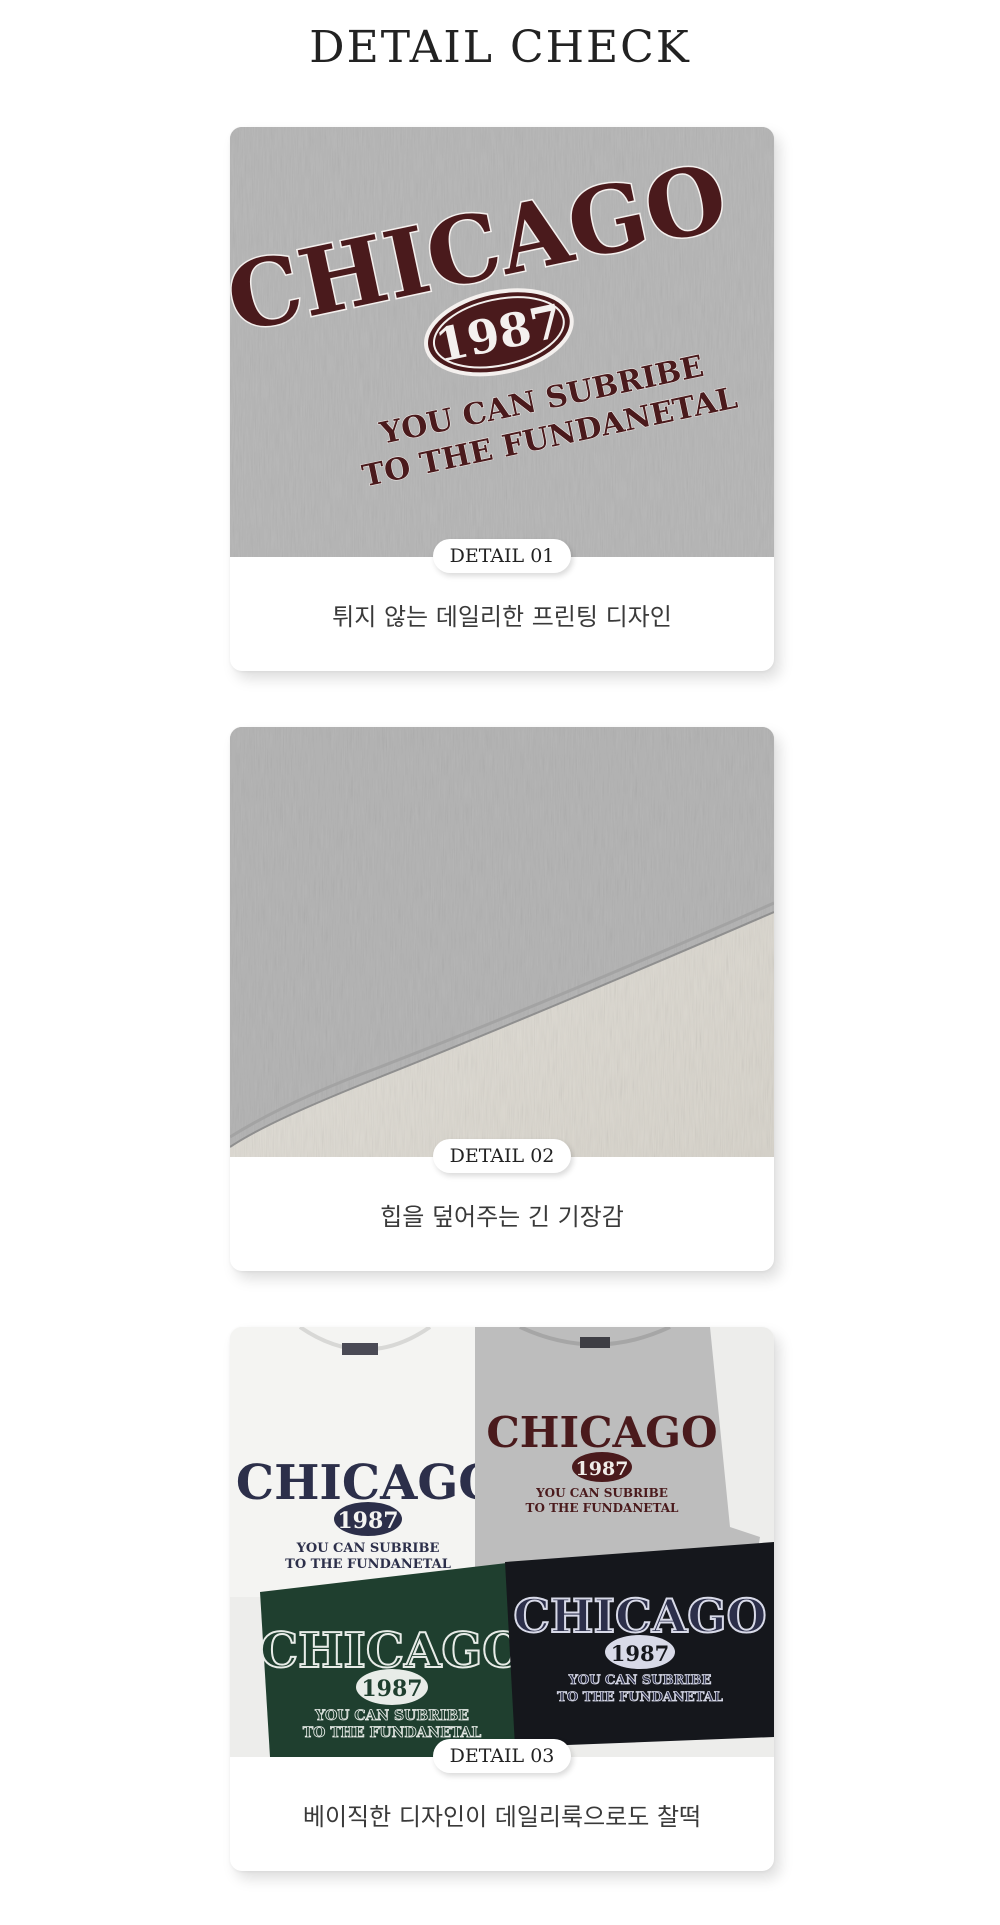  I want to click on page-title: DETAIL CHECK, so click(500, 47).